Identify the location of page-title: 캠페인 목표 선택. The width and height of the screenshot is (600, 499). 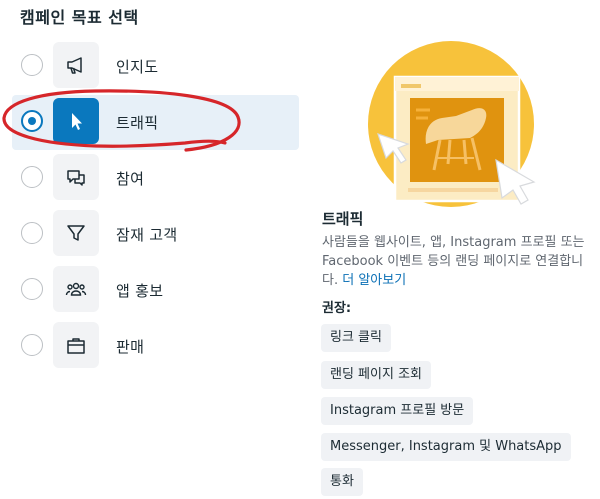
(79, 17).